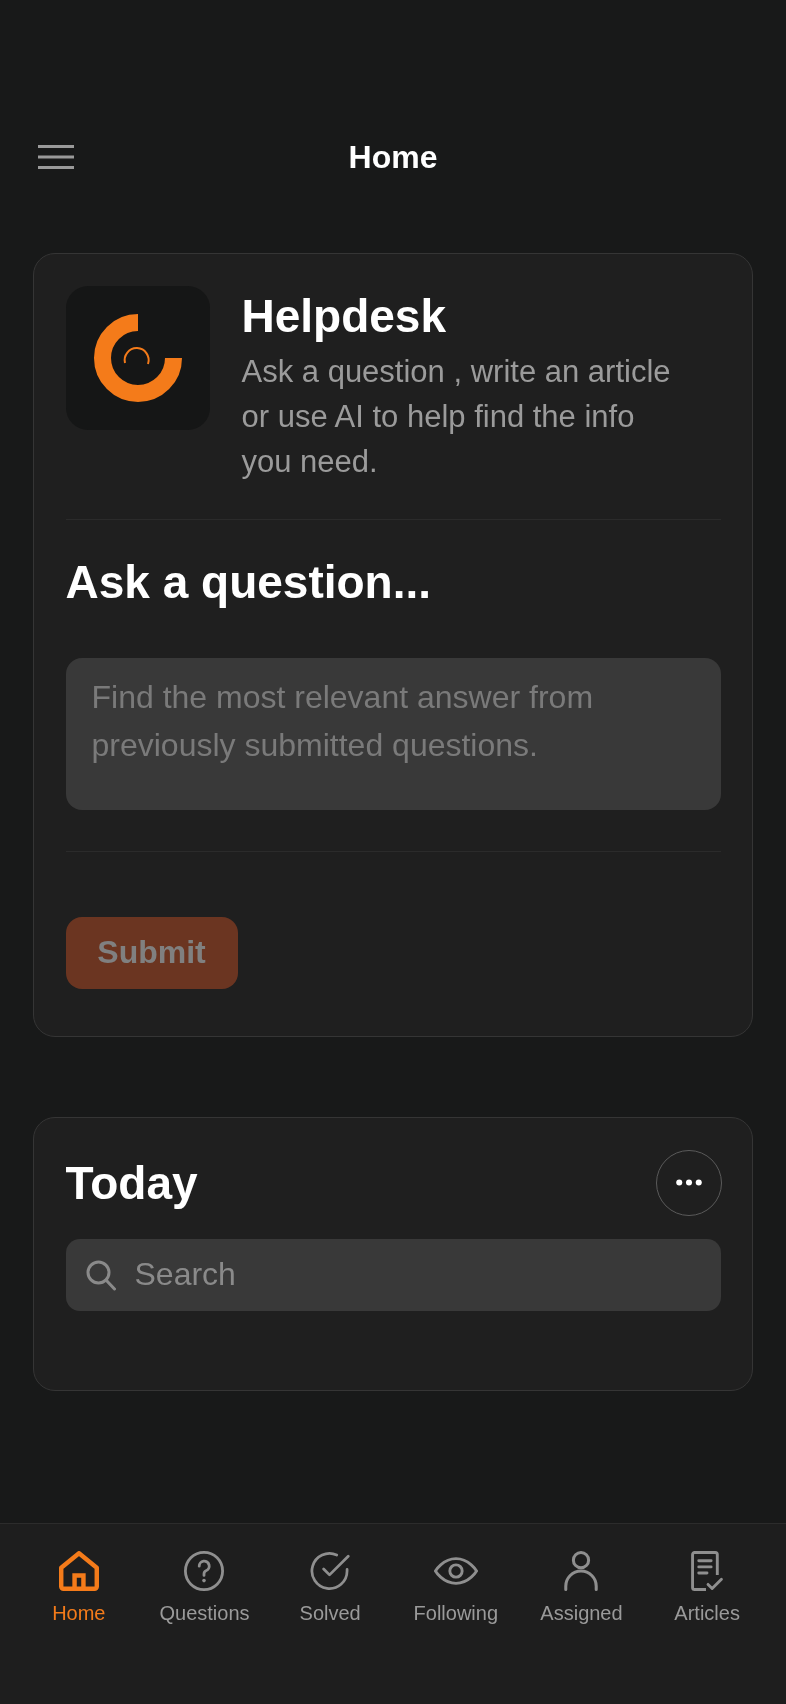 This screenshot has height=1704, width=786. What do you see at coordinates (455, 1571) in the screenshot?
I see `eye-icon` at bounding box center [455, 1571].